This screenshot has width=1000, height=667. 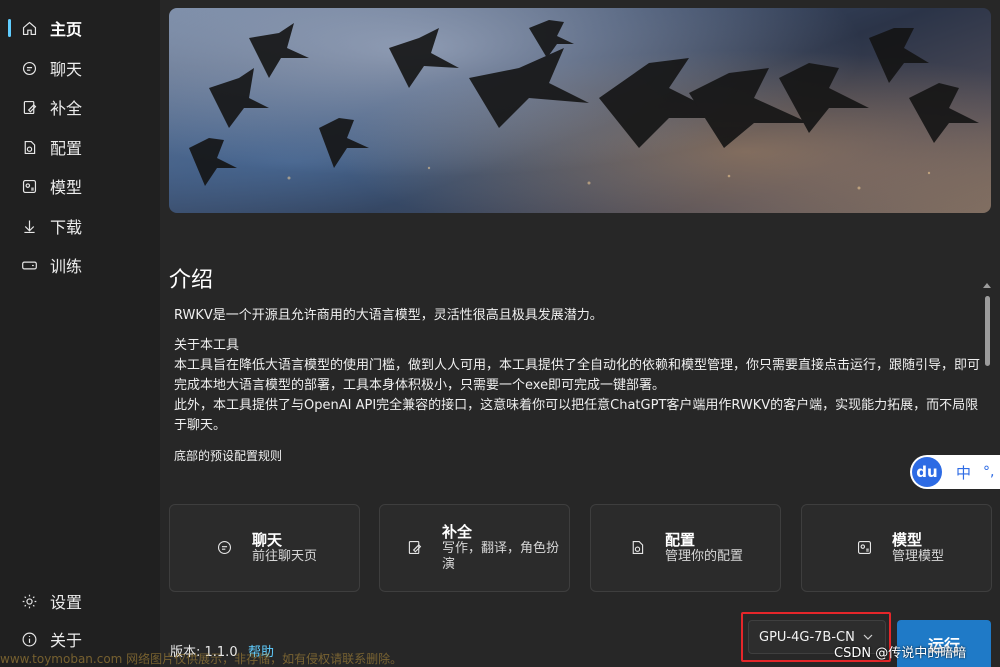 What do you see at coordinates (66, 266) in the screenshot?
I see `sidebar-item-label: 训练` at bounding box center [66, 266].